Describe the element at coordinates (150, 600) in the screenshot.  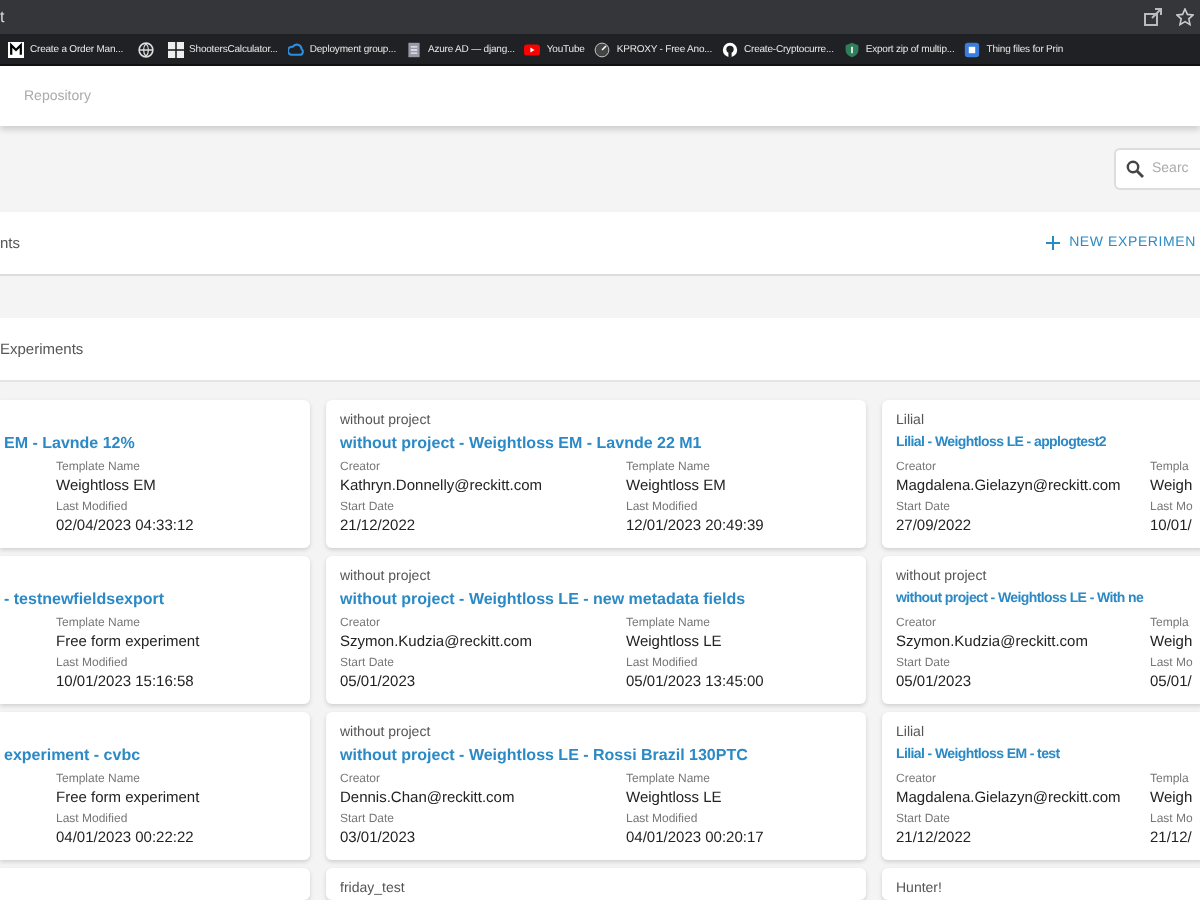
I see `experiment-title: - testnewfieldsexport` at that location.